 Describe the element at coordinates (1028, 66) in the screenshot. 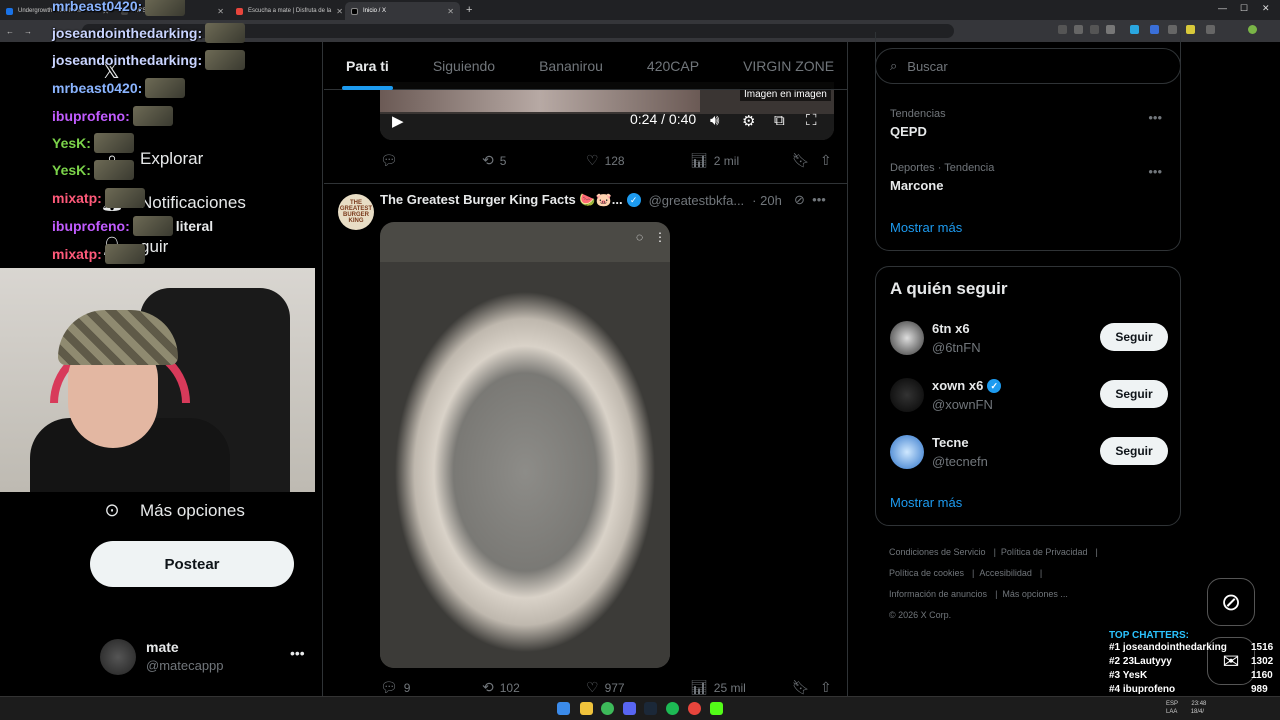

I see `search-input: ⌕ Buscar` at that location.